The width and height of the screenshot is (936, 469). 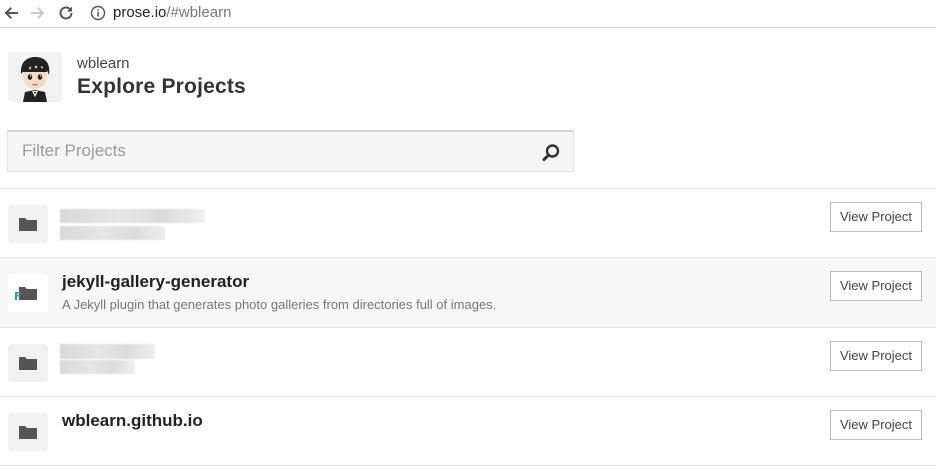 What do you see at coordinates (28, 293) in the screenshot?
I see `forked-folder-icon: F` at bounding box center [28, 293].